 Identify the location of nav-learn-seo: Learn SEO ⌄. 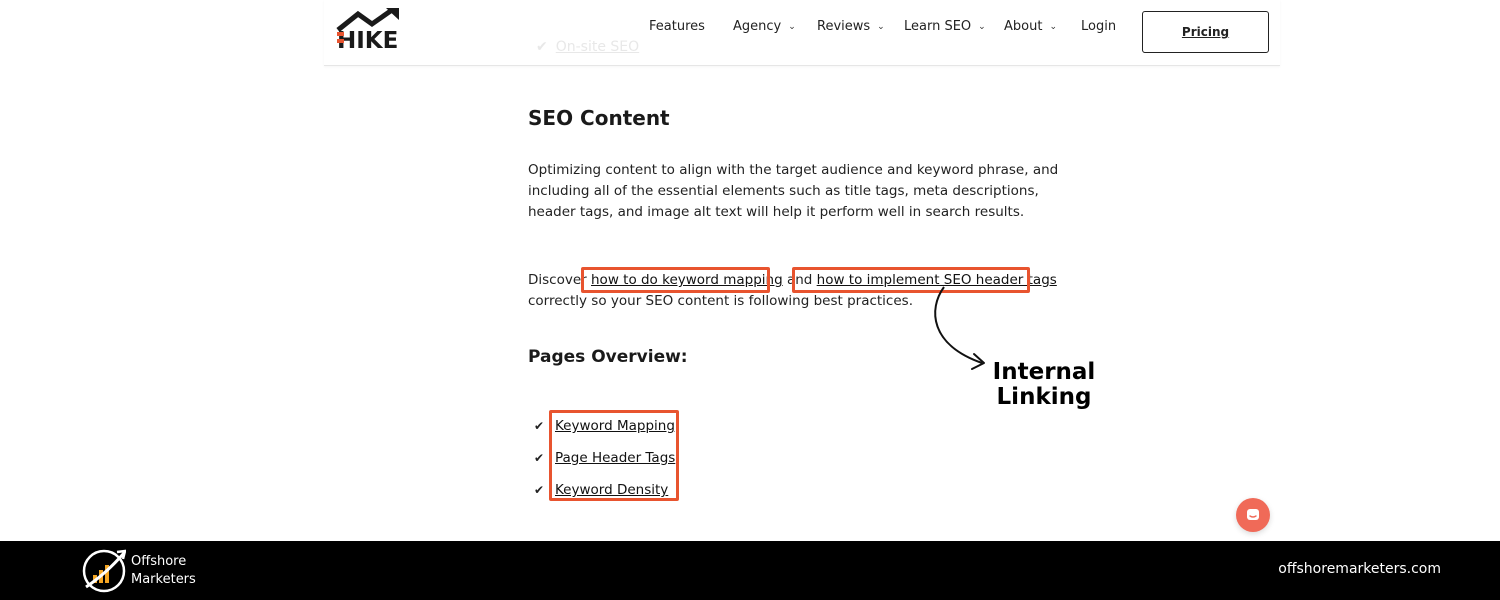
(945, 26).